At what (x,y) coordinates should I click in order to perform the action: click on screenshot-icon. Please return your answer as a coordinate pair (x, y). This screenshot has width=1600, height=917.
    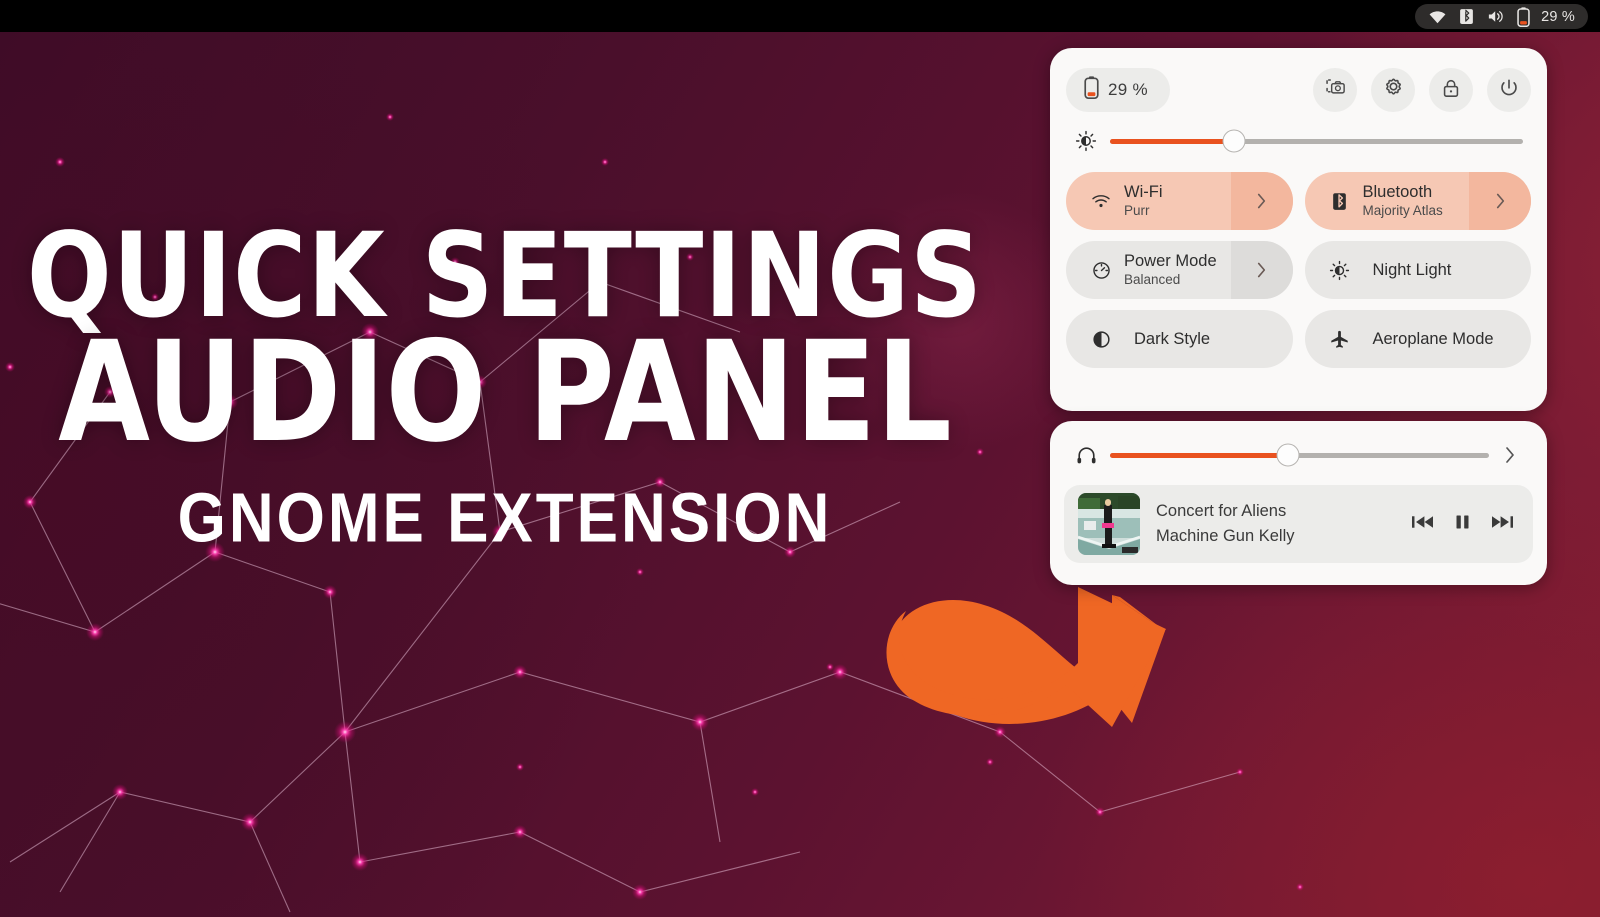
    Looking at the image, I should click on (1335, 90).